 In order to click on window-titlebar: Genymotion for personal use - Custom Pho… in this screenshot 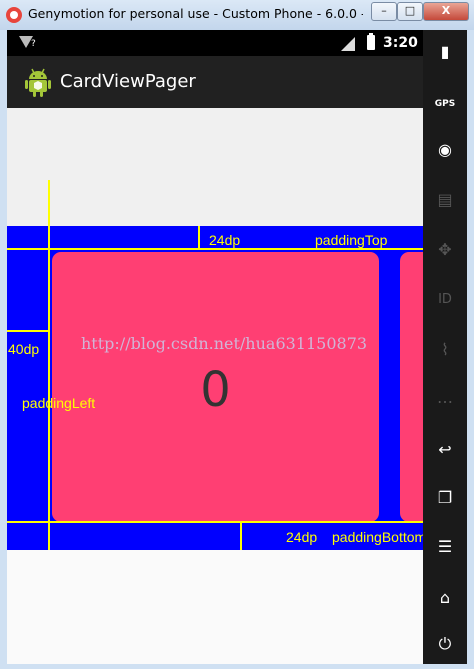, I will do `click(237, 15)`.